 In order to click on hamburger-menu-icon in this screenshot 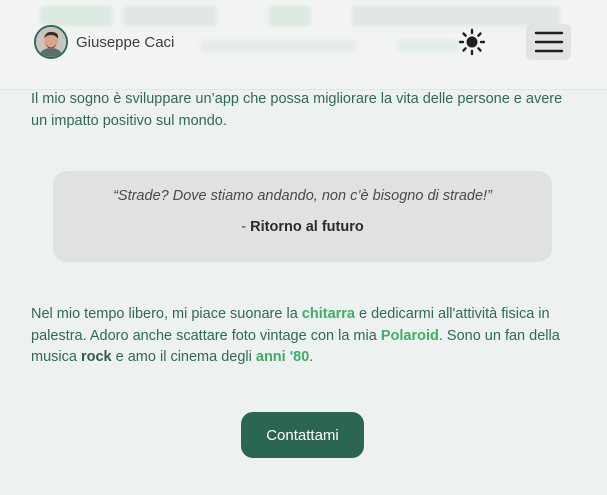, I will do `click(548, 42)`.